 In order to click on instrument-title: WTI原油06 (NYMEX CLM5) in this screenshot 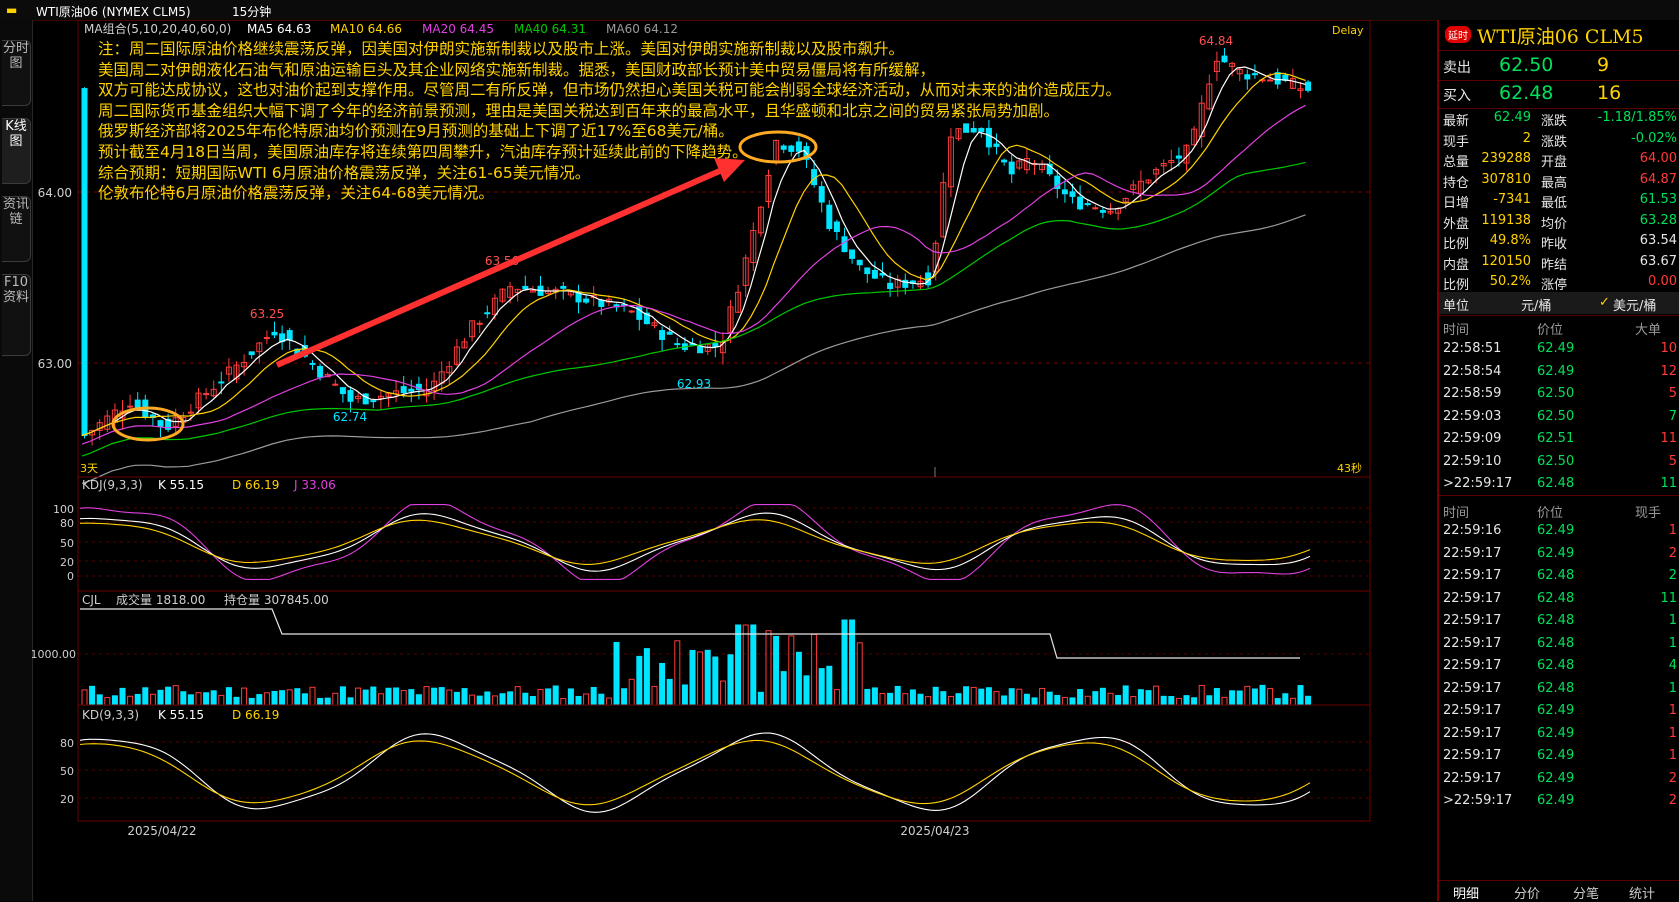, I will do `click(113, 11)`.